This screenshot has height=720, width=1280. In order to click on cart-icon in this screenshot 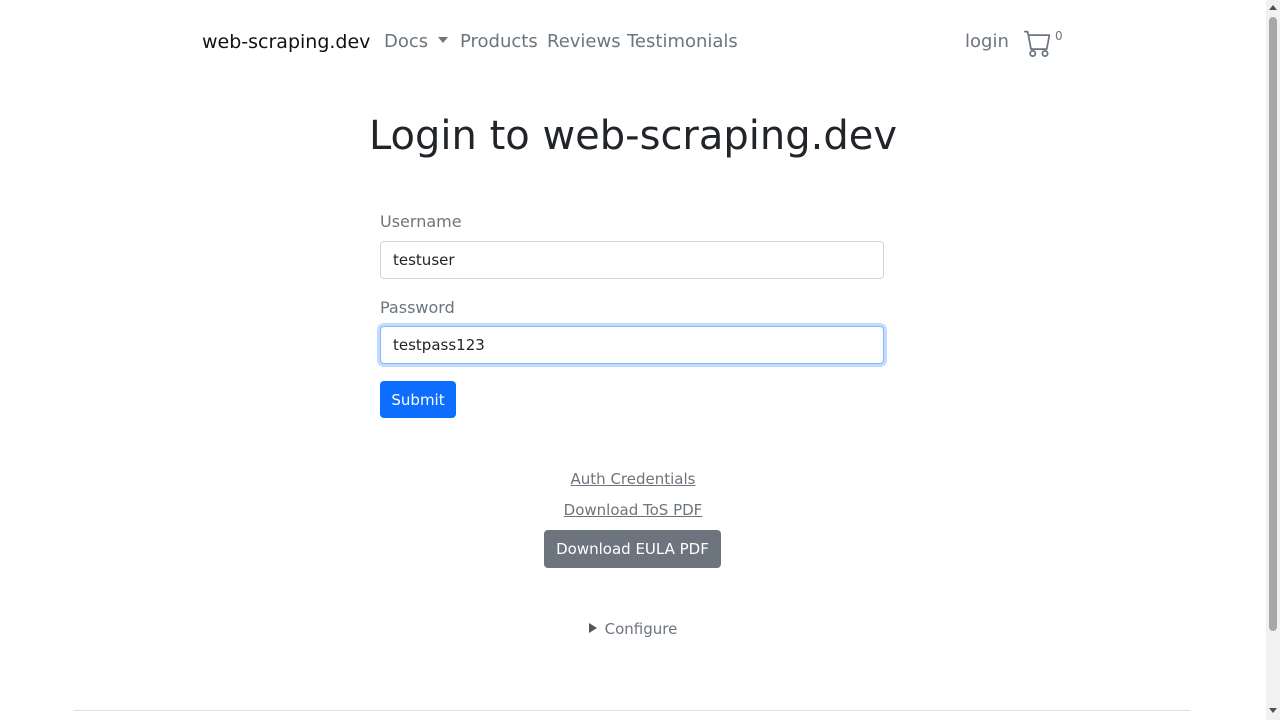, I will do `click(1038, 43)`.